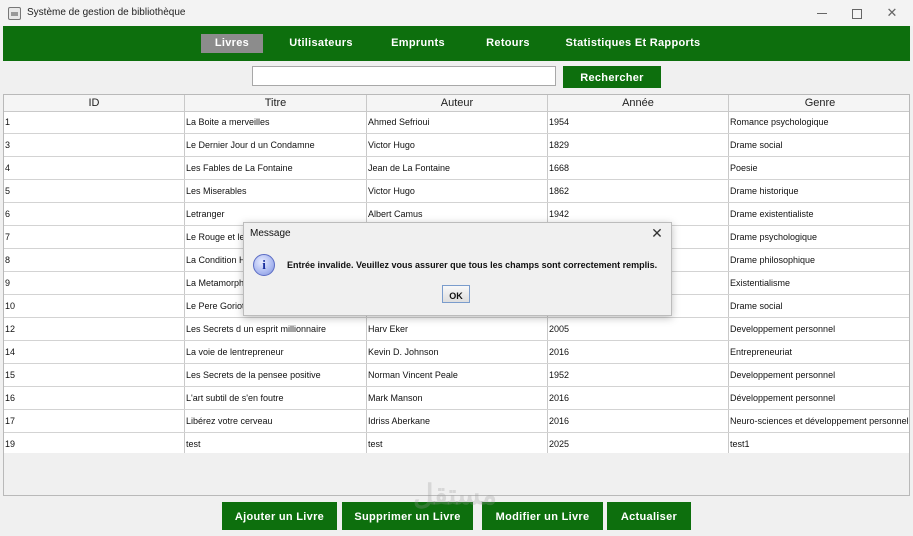 Image resolution: width=913 pixels, height=536 pixels. I want to click on cell-titre: Les Fables de La Fontaine, so click(276, 168).